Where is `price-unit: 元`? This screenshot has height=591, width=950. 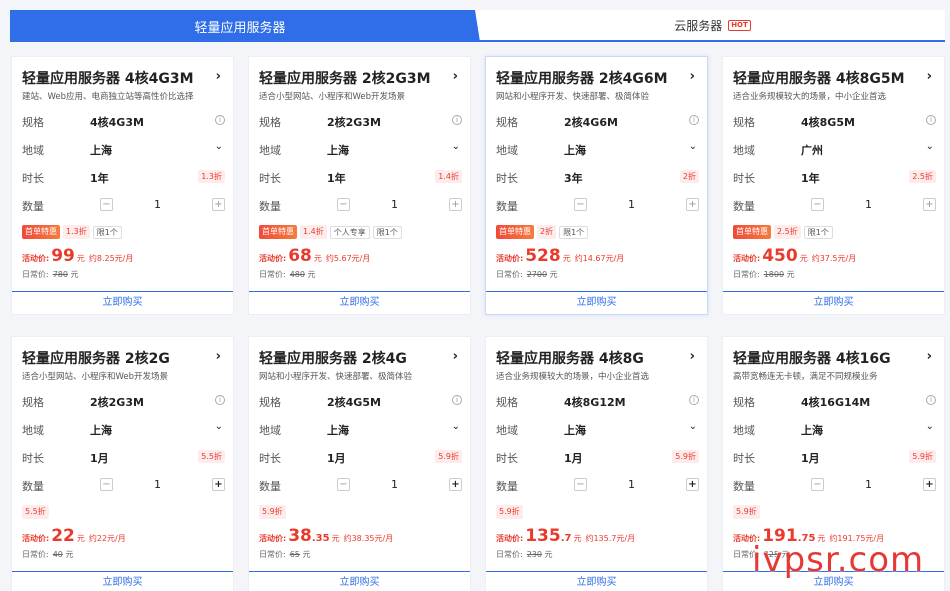 price-unit: 元 is located at coordinates (577, 538).